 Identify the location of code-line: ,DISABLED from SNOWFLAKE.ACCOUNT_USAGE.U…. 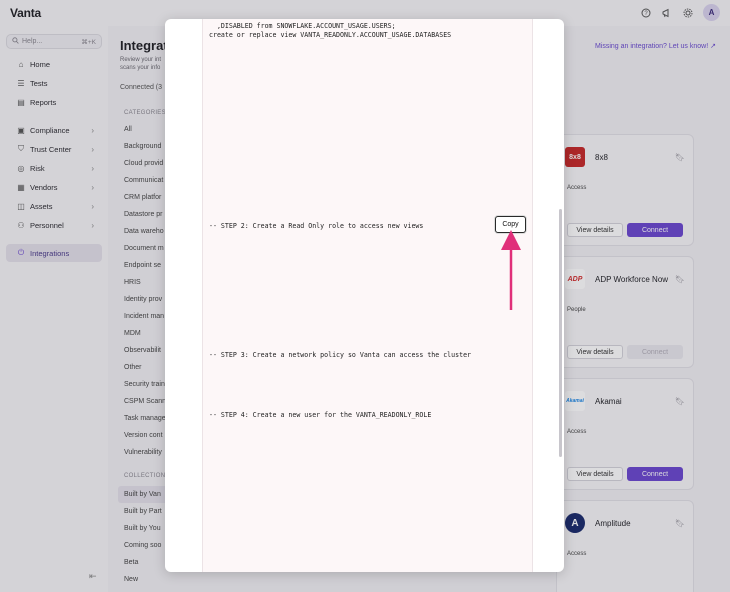
(302, 26).